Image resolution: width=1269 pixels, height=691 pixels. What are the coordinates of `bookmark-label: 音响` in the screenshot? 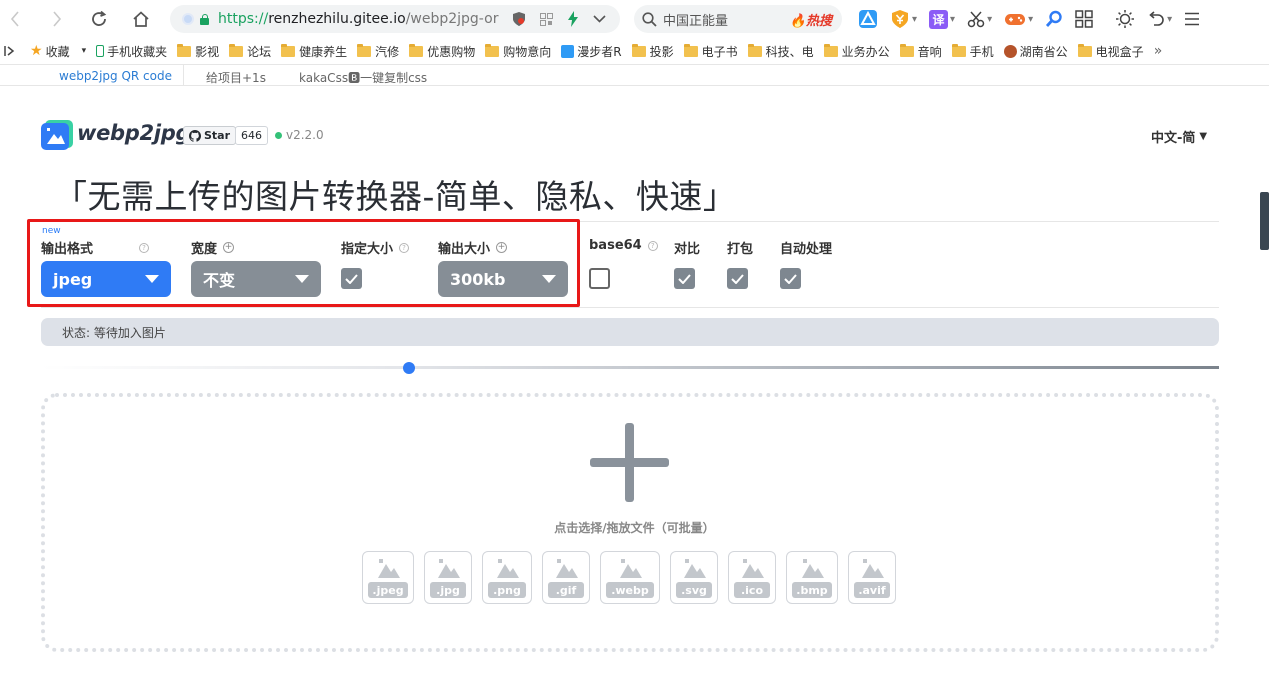 It's located at (929, 51).